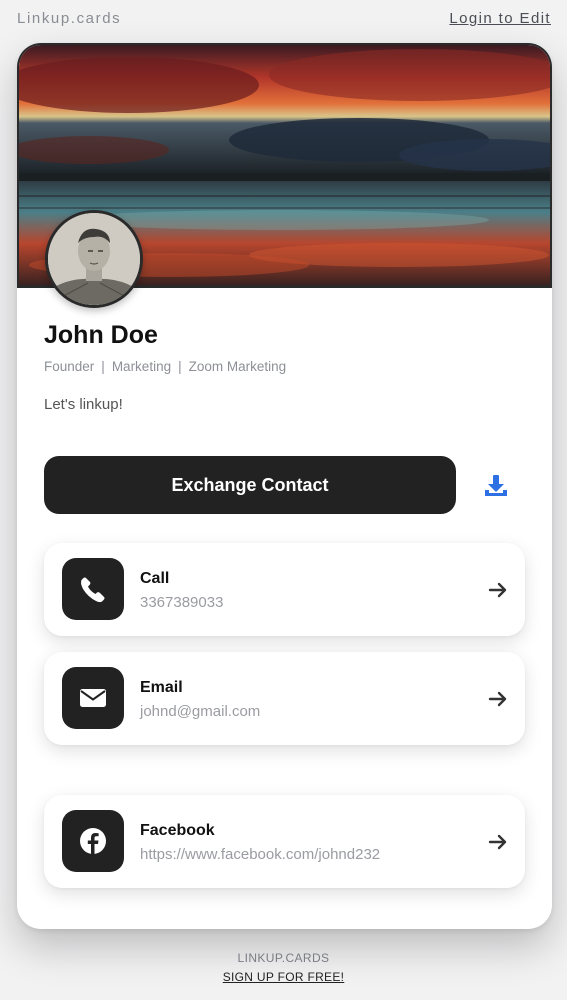 The width and height of the screenshot is (567, 1000). What do you see at coordinates (161, 687) in the screenshot?
I see `link-title: Email` at bounding box center [161, 687].